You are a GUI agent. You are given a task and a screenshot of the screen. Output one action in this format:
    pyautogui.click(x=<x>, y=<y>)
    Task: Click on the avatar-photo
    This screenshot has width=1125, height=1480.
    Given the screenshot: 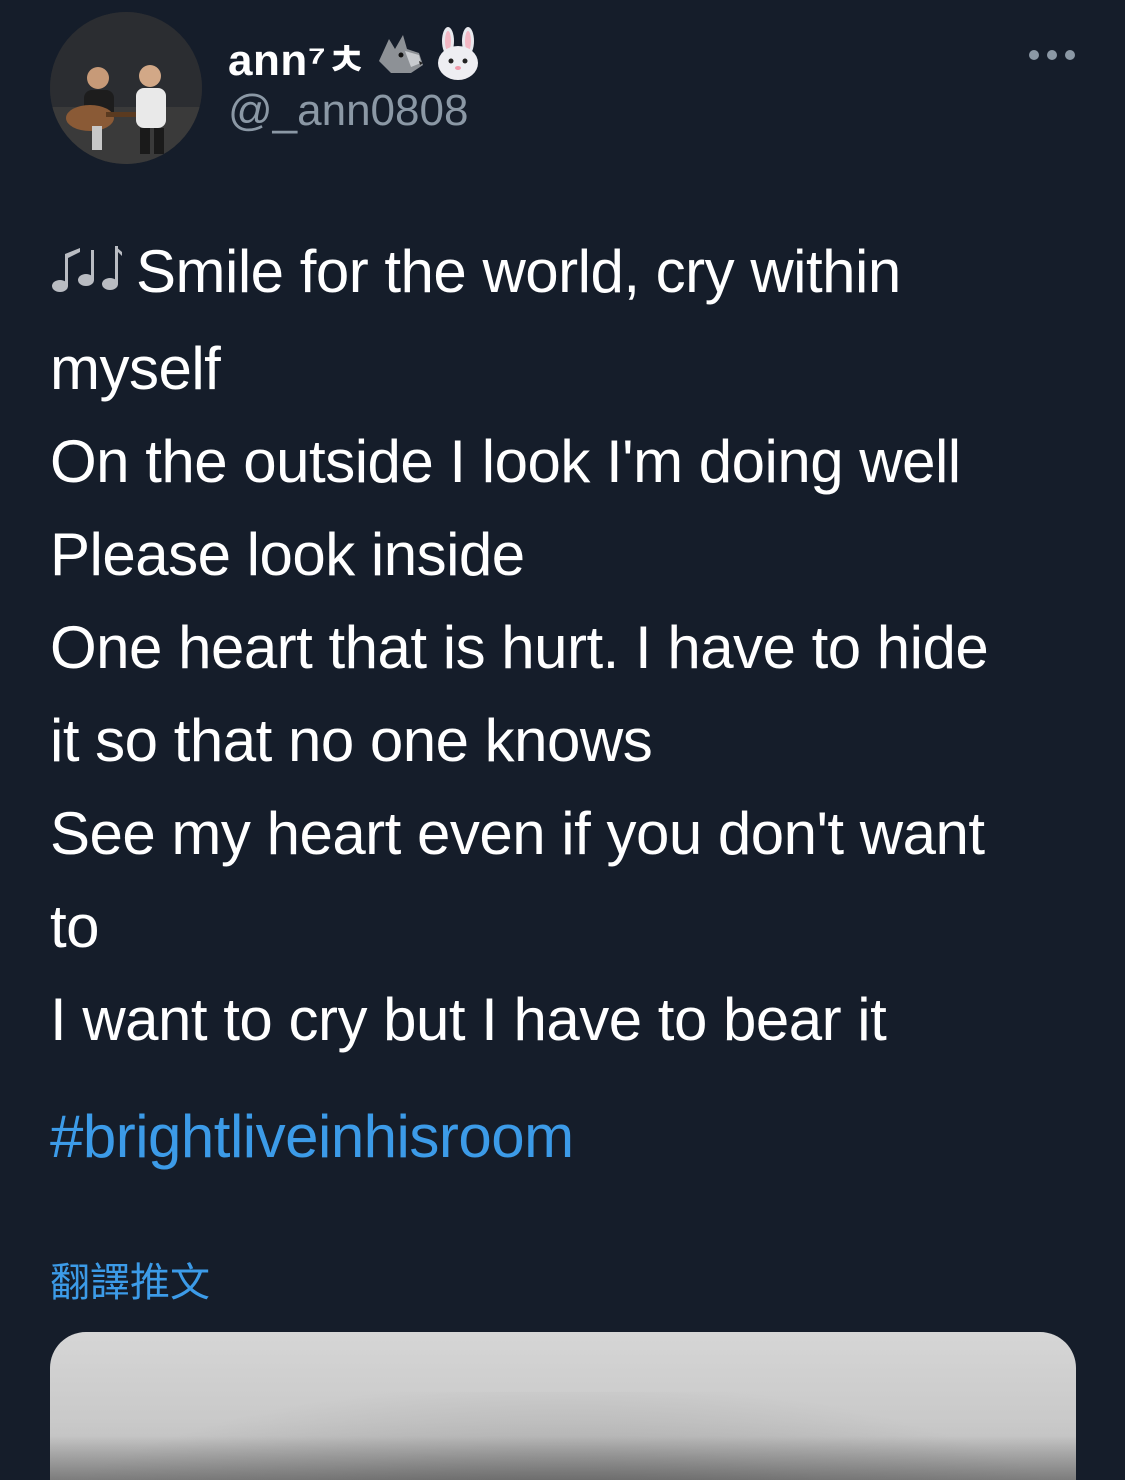 What is the action you would take?
    pyautogui.click(x=126, y=88)
    